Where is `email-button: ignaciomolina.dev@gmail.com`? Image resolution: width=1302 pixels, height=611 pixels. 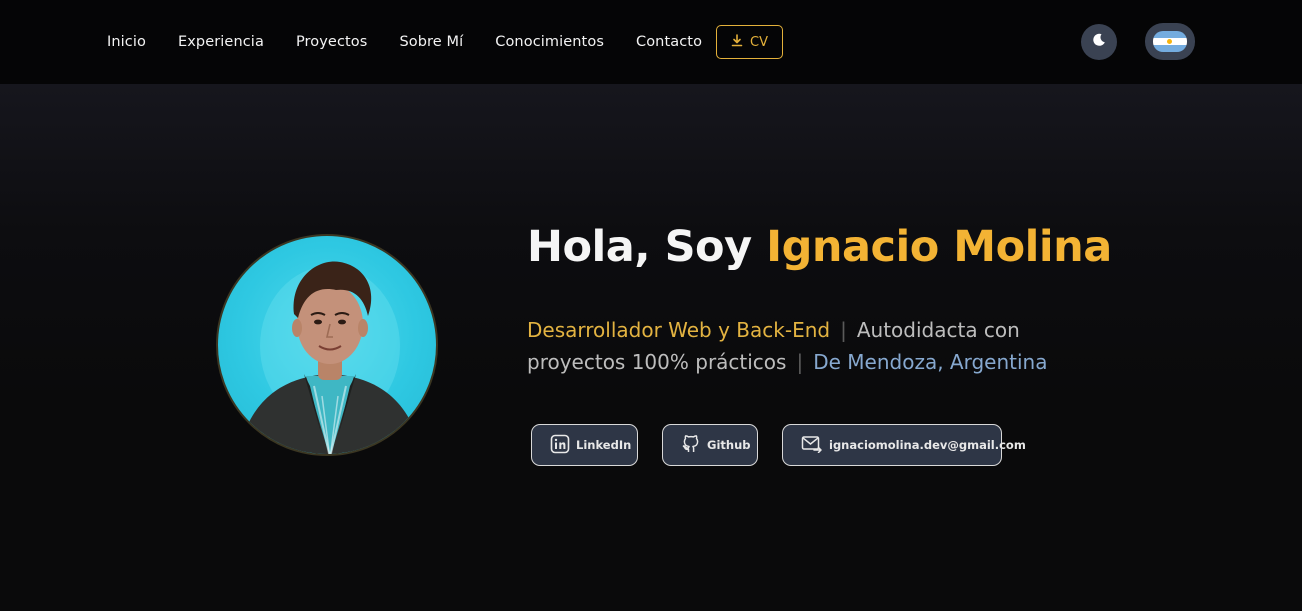
email-button: ignaciomolina.dev@gmail.com is located at coordinates (904, 445).